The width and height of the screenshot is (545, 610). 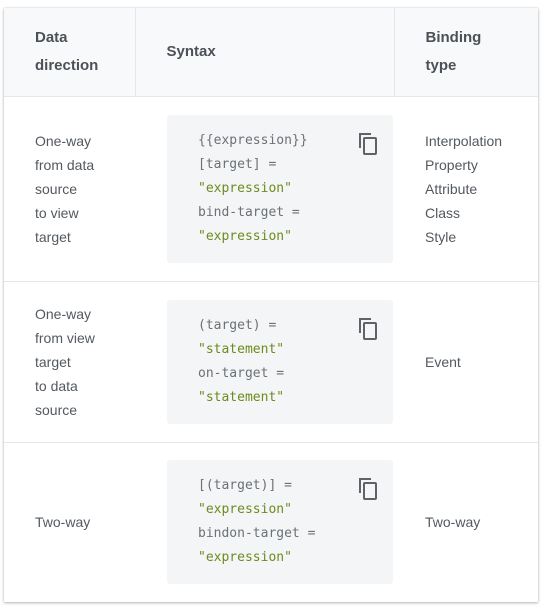 I want to click on data-direction-cell: Two-way, so click(x=63, y=522).